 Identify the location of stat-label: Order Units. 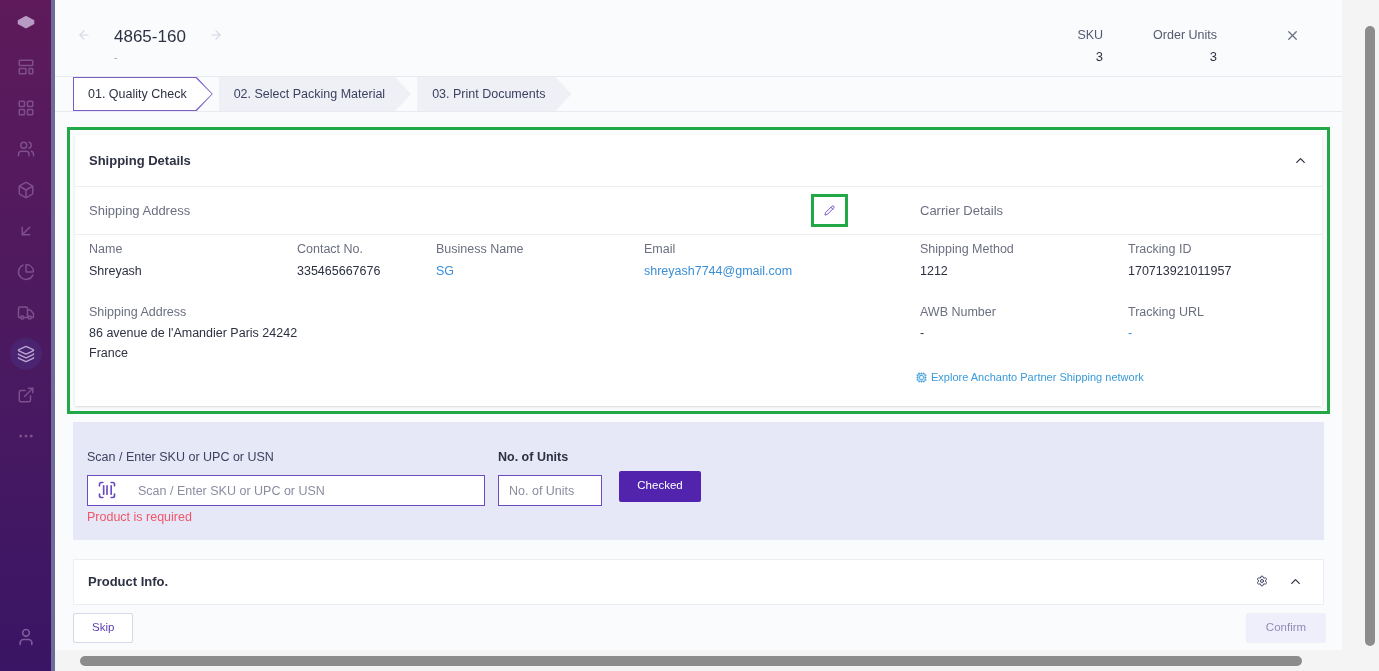
(1185, 35).